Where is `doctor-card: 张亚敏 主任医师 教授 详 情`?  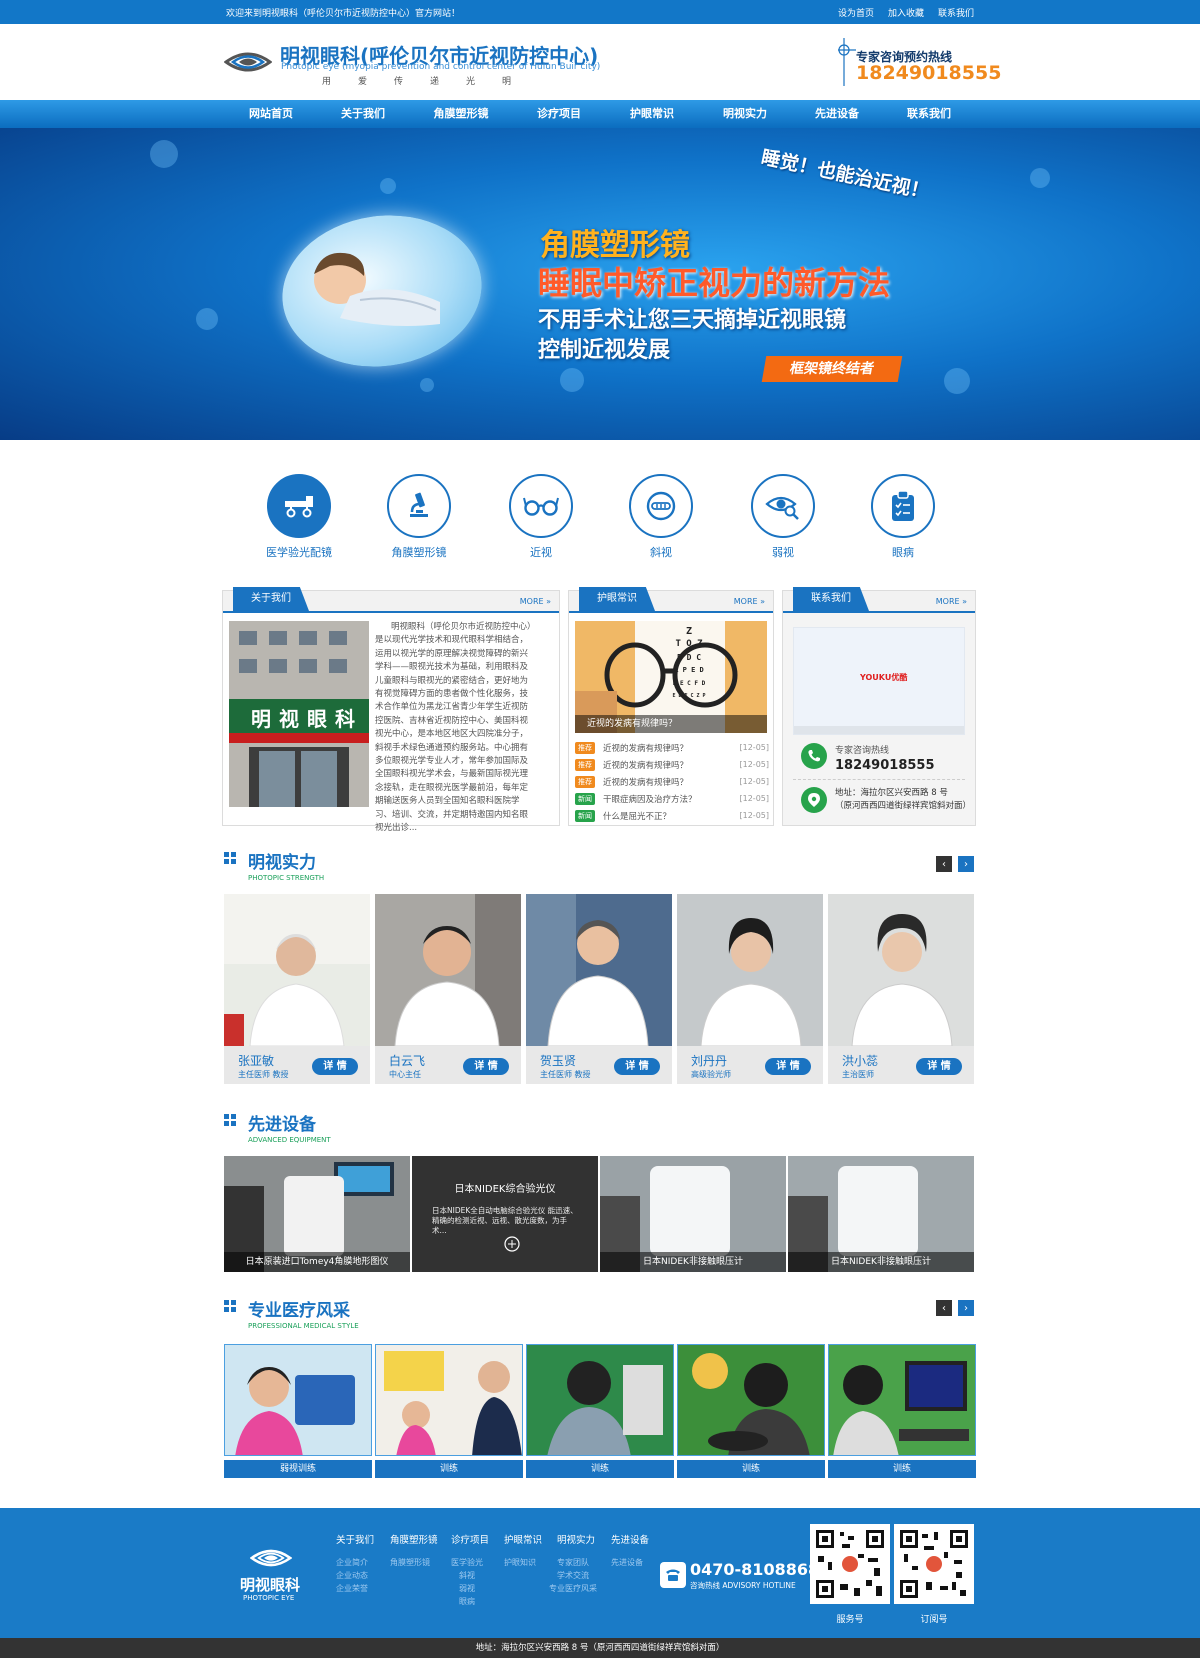
doctor-card: 张亚敏 主任医师 教授 详 情 is located at coordinates (297, 989).